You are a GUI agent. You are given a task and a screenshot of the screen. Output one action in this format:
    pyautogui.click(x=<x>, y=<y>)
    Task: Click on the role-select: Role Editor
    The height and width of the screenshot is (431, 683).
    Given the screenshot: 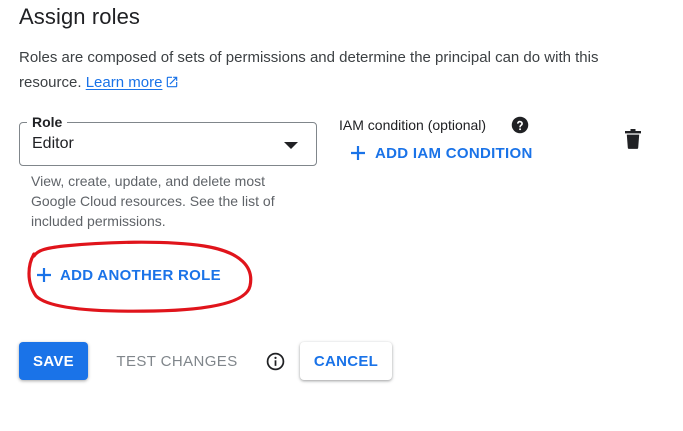 What is the action you would take?
    pyautogui.click(x=168, y=139)
    